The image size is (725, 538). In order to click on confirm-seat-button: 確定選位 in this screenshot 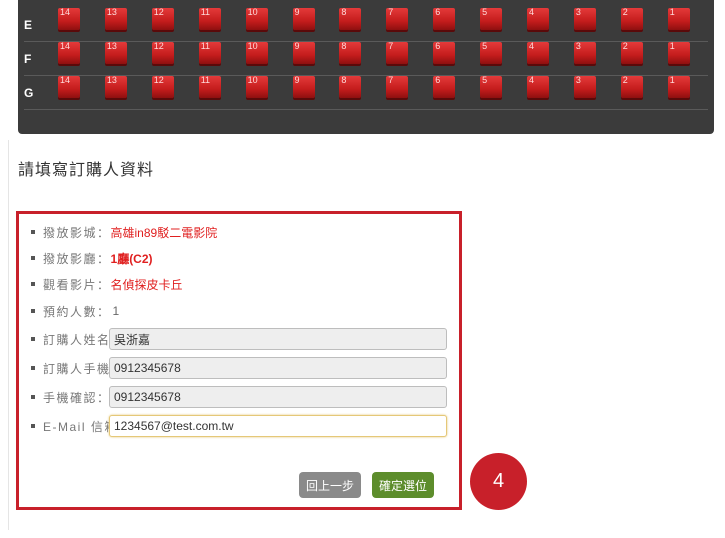, I will do `click(403, 485)`.